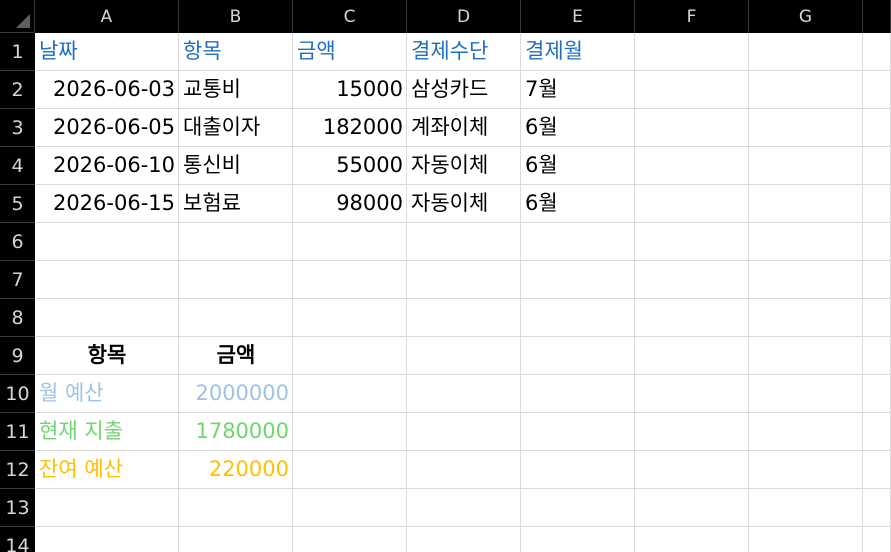 Image resolution: width=891 pixels, height=552 pixels. Describe the element at coordinates (107, 204) in the screenshot. I see `table-cell: 2026-06-15` at that location.